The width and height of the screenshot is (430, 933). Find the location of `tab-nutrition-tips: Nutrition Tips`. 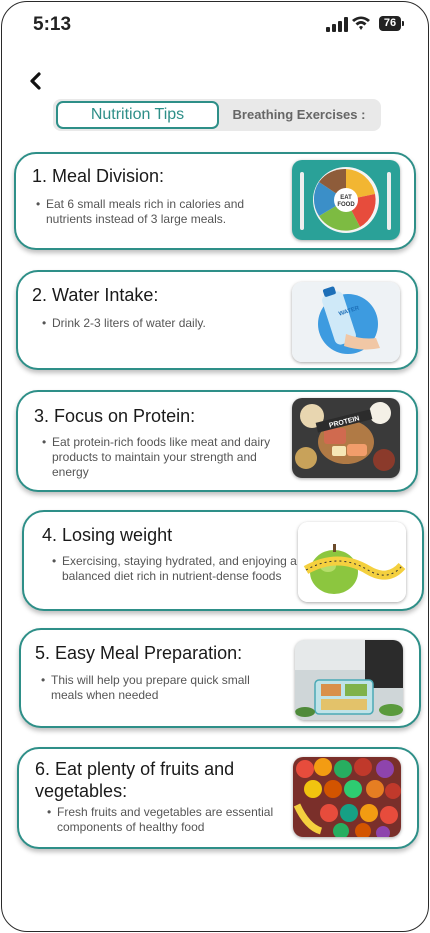

tab-nutrition-tips: Nutrition Tips is located at coordinates (137, 115).